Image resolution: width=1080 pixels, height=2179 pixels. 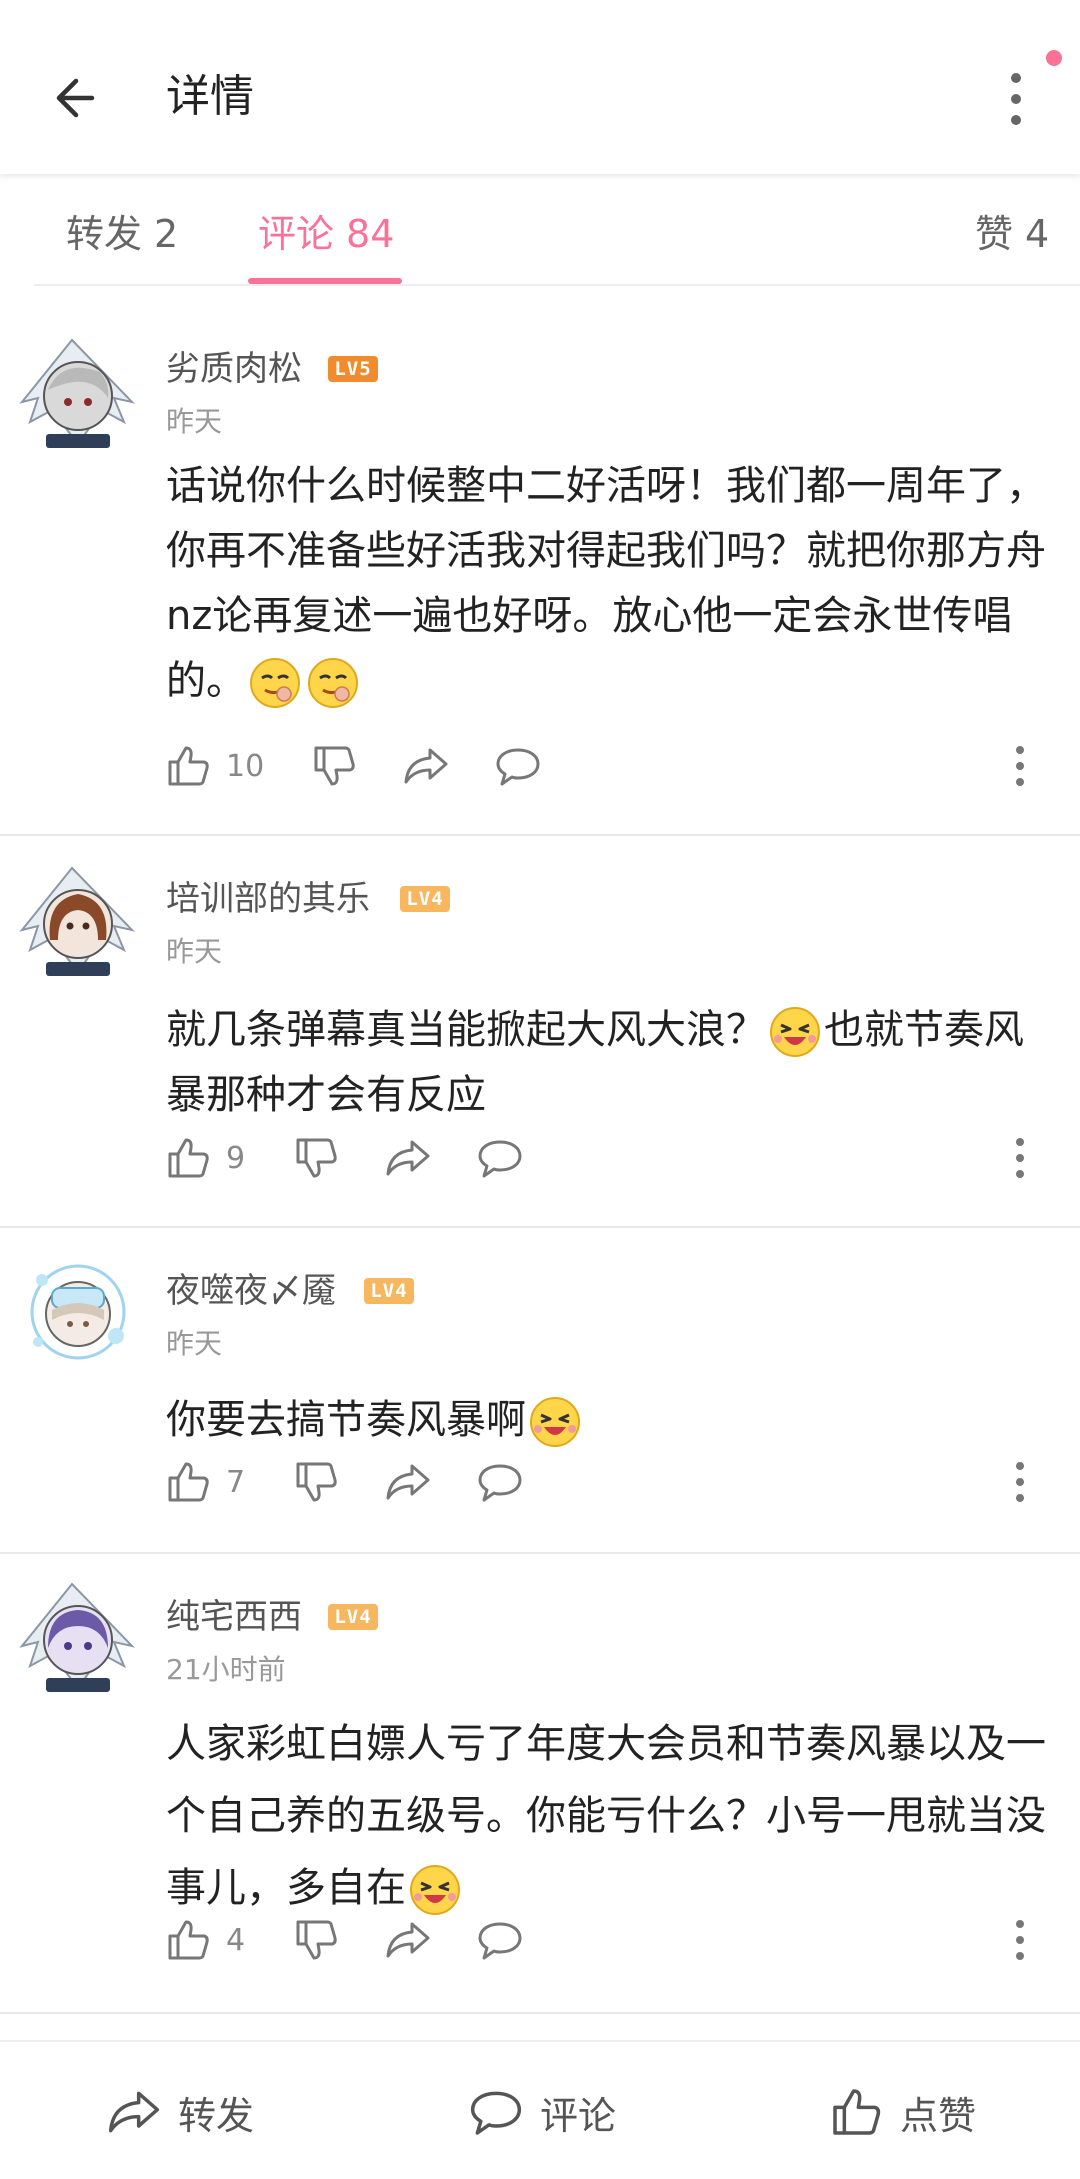 What do you see at coordinates (557, 285) in the screenshot?
I see `tabs-divider` at bounding box center [557, 285].